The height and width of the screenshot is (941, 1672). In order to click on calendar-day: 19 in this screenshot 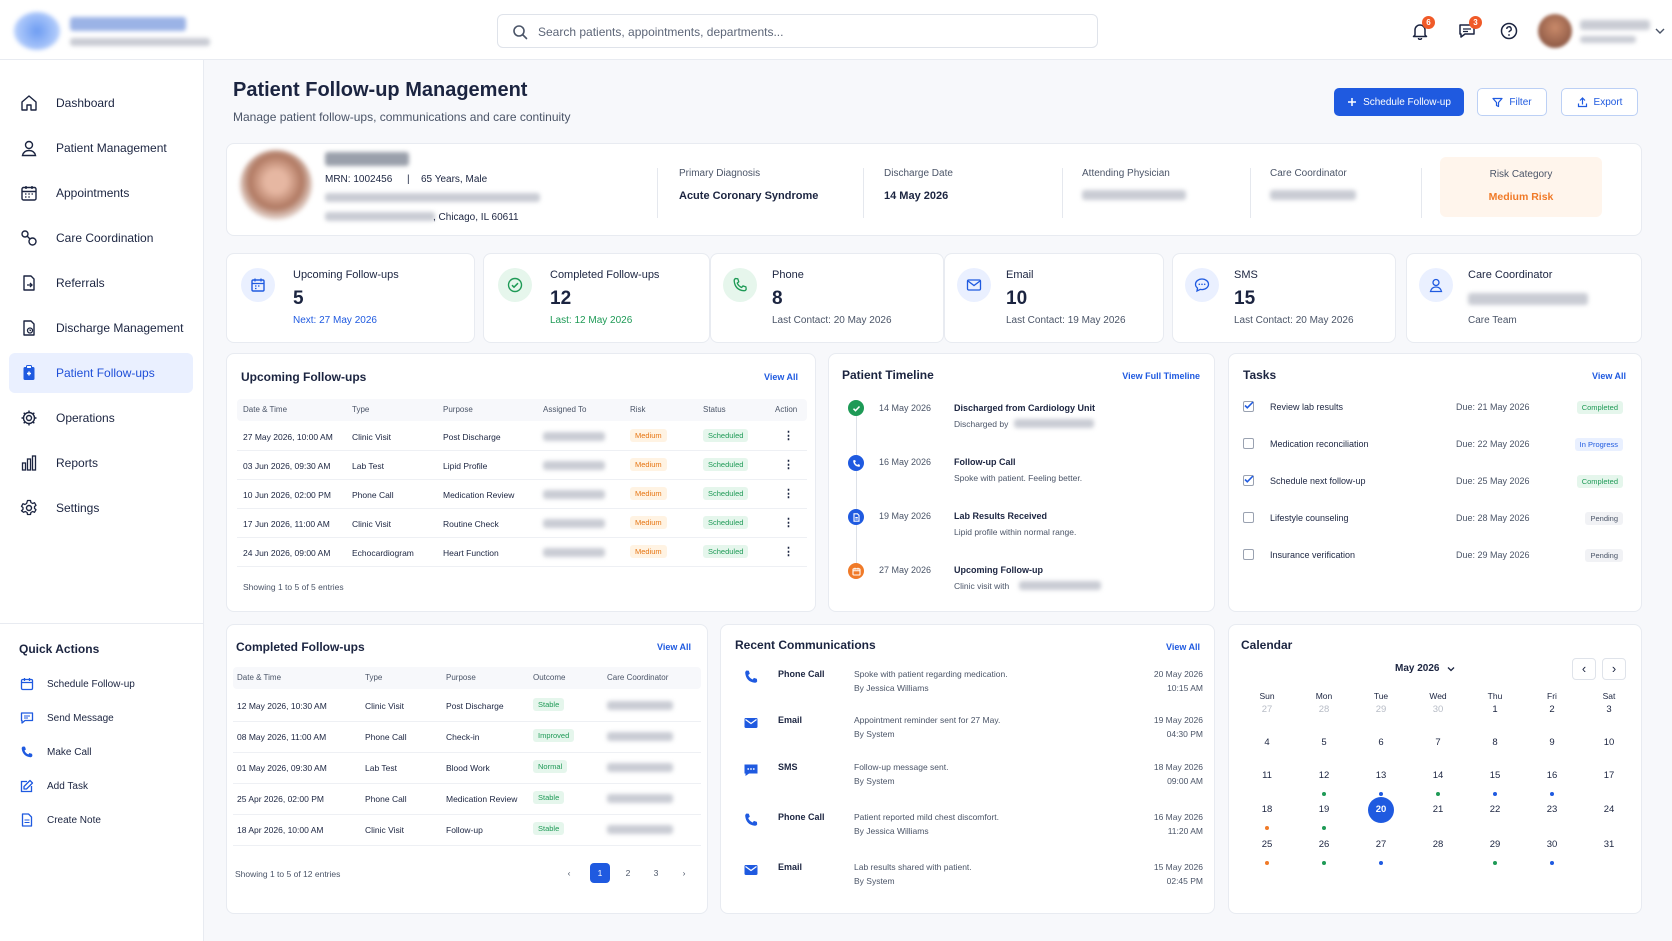, I will do `click(1324, 810)`.